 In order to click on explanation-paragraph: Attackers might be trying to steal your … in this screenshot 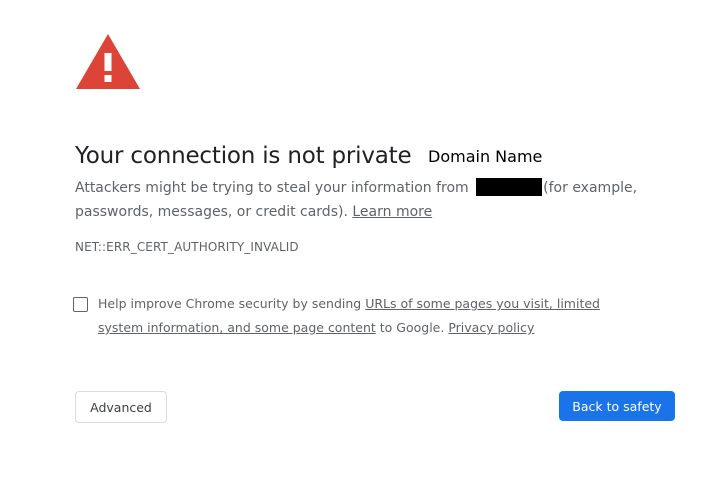, I will do `click(365, 200)`.